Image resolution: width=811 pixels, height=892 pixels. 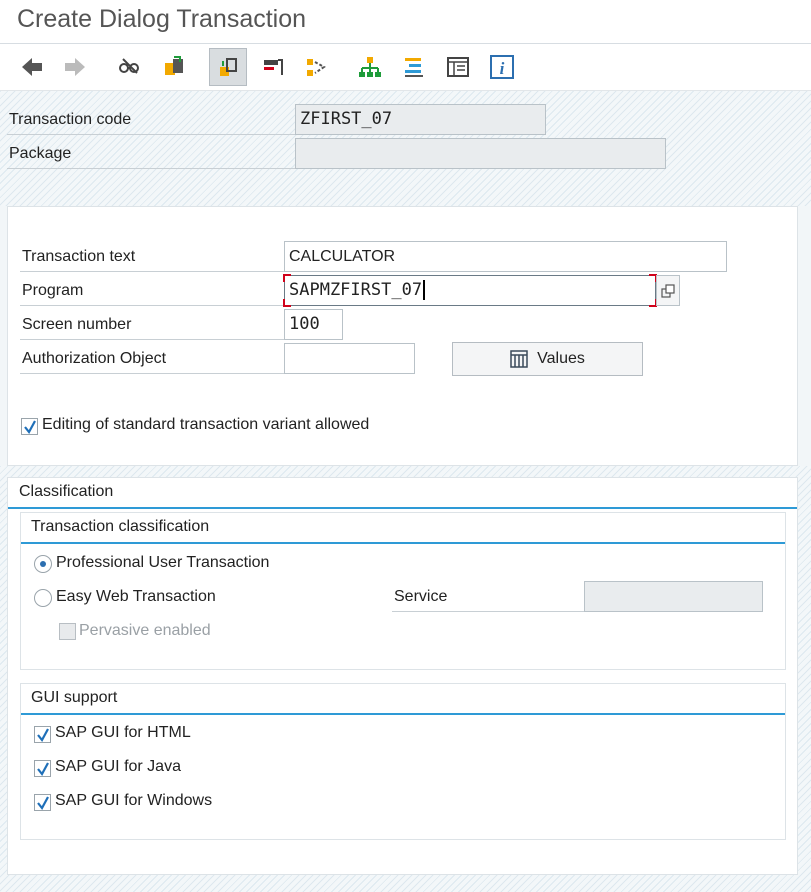 What do you see at coordinates (152, 291) in the screenshot?
I see `program-label: Program` at bounding box center [152, 291].